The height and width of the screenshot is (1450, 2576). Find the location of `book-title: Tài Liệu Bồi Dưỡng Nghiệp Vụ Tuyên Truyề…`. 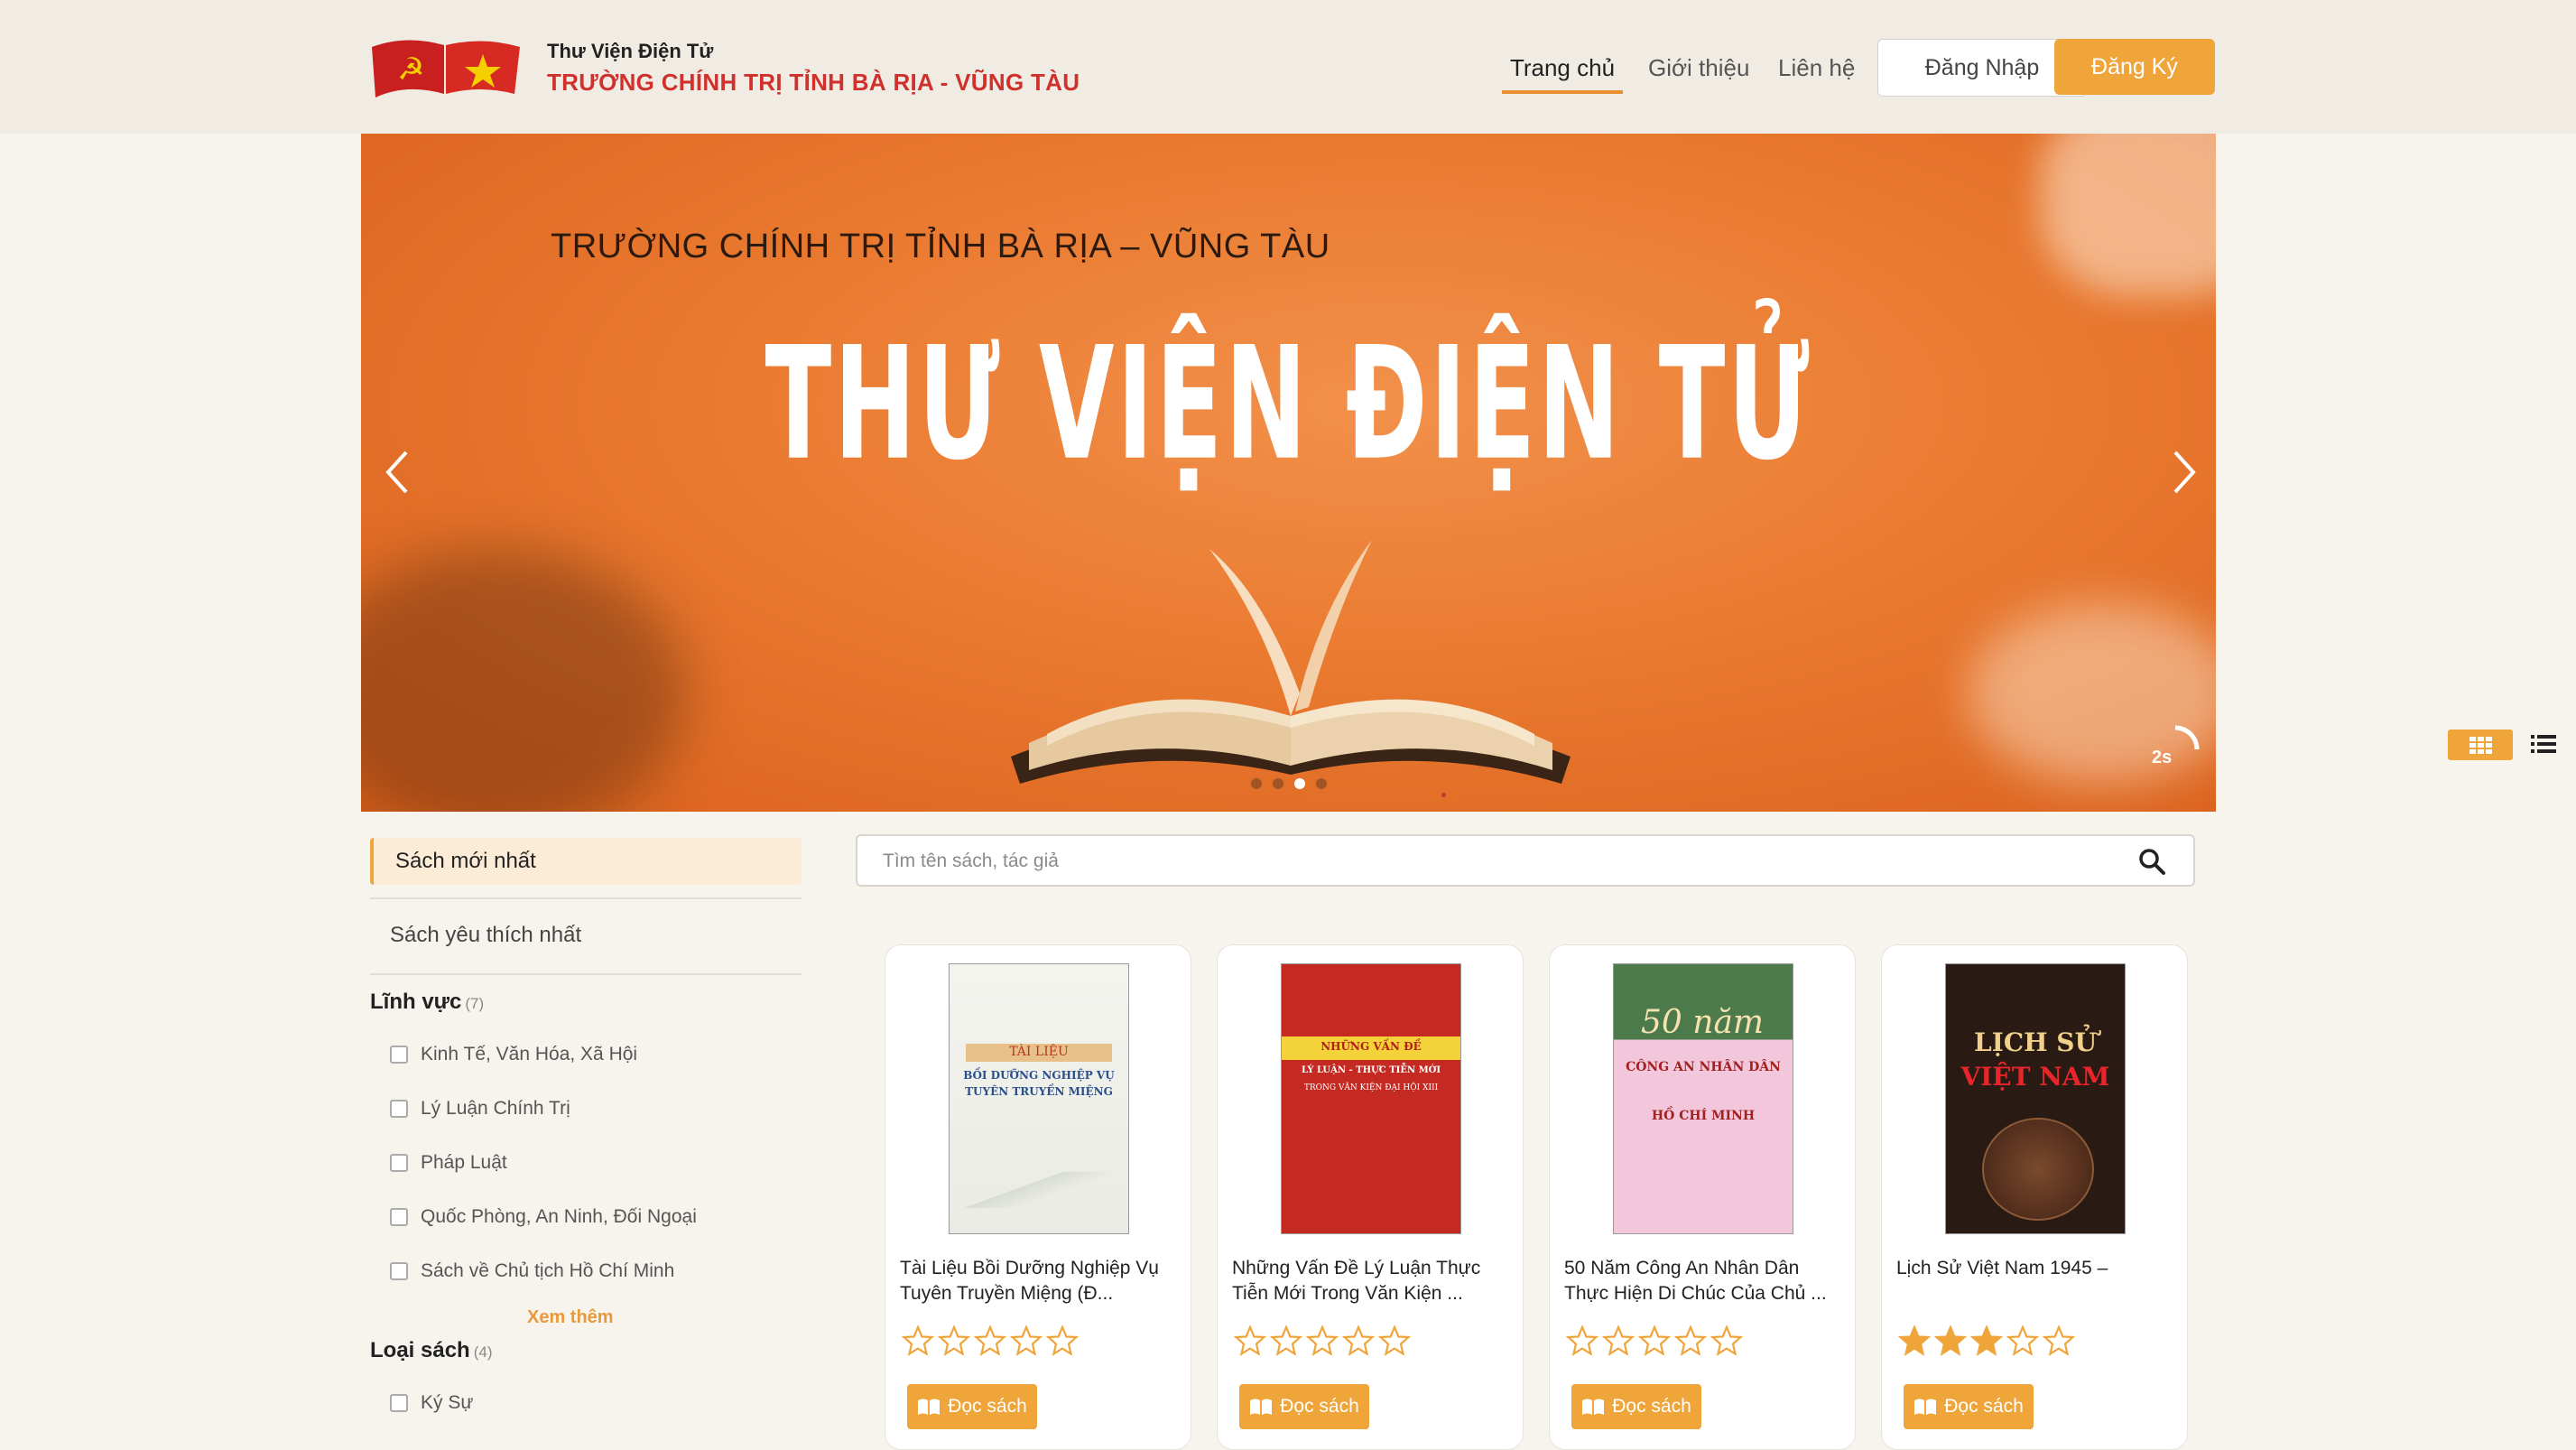

book-title: Tài Liệu Bồi Dưỡng Nghiệp Vụ Tuyên Truyề… is located at coordinates (1040, 1281).